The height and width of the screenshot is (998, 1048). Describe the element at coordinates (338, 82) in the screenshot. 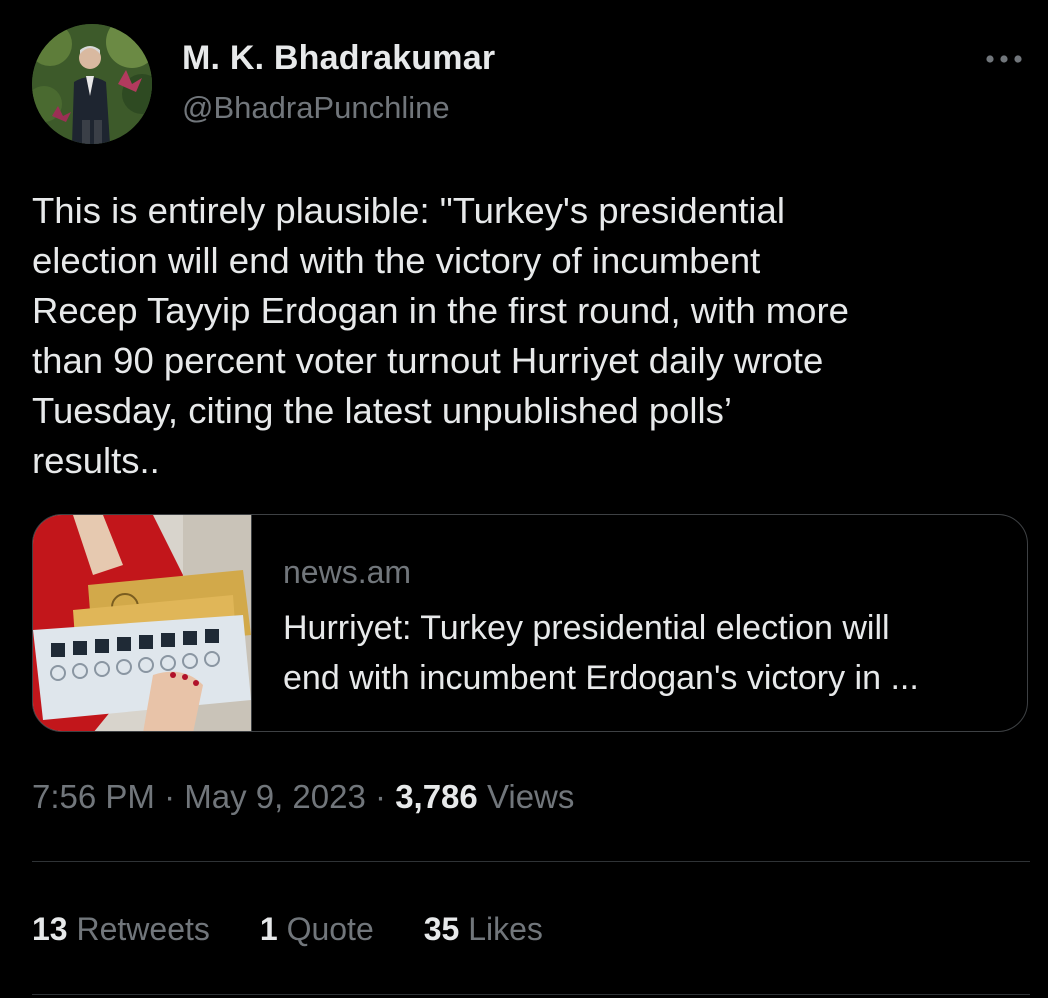

I see `author-info: M. K. Bhadrakumar @BhadraPunchline` at that location.